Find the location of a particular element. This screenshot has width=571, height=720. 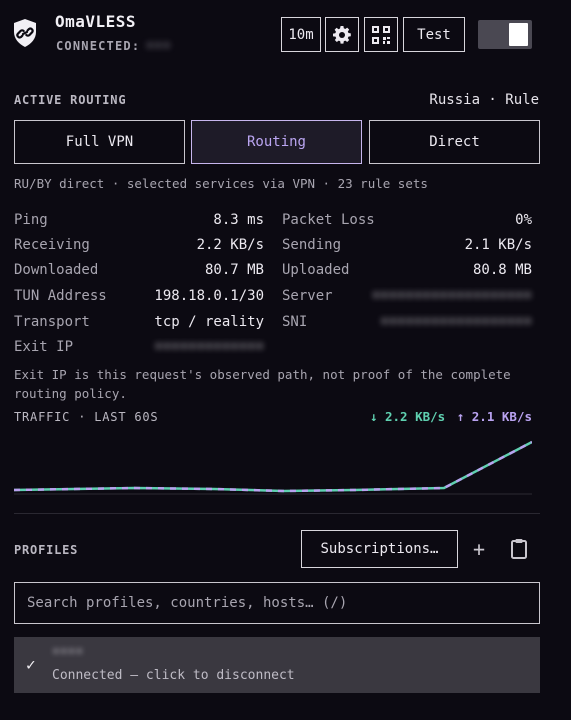

stat-label: Ping is located at coordinates (31, 220).